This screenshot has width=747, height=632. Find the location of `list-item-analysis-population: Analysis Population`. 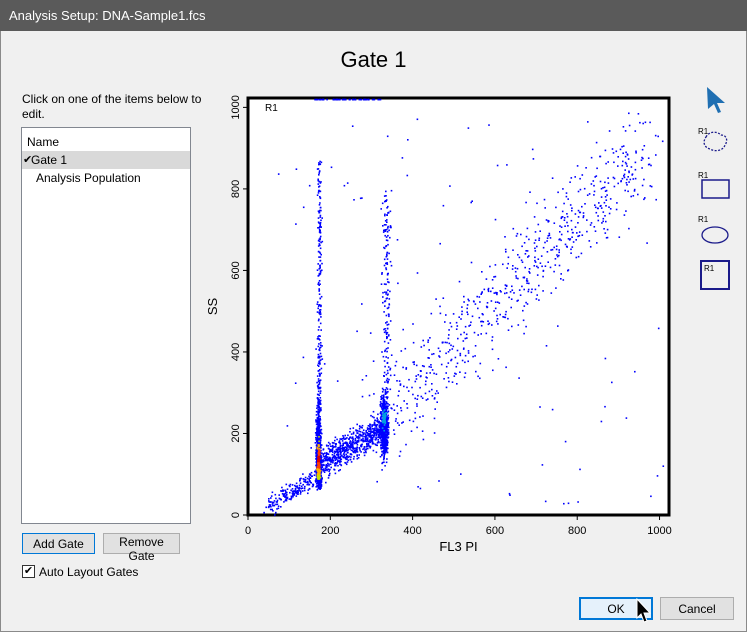

list-item-analysis-population: Analysis Population is located at coordinates (106, 178).